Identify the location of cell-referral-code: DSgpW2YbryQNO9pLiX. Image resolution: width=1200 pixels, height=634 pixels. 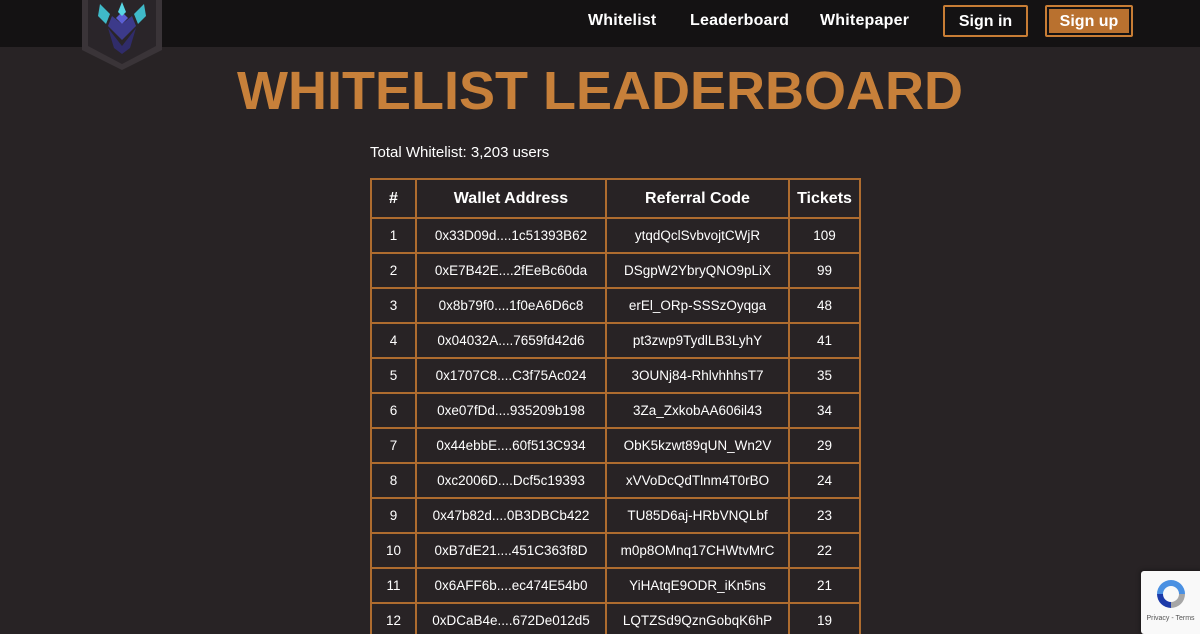
(697, 270).